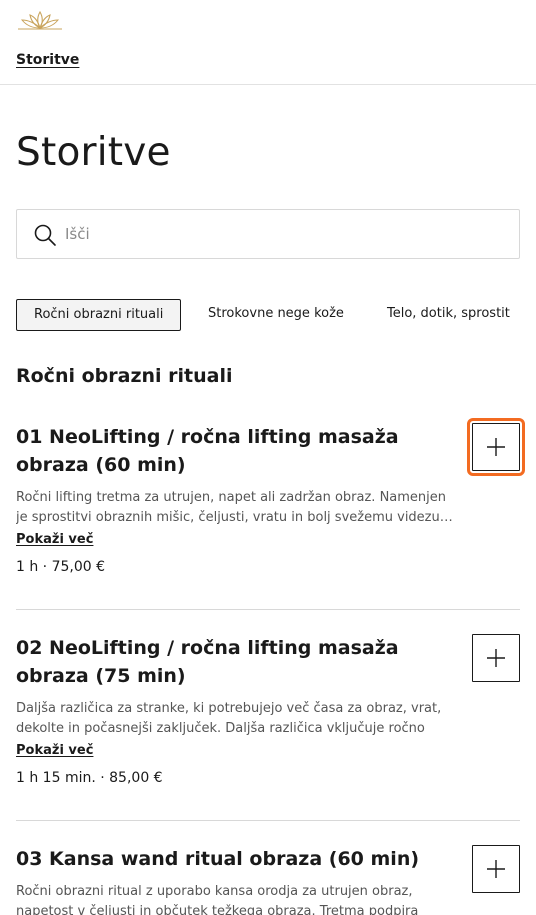 This screenshot has height=915, width=536. Describe the element at coordinates (45, 235) in the screenshot. I see `search-icon` at that location.